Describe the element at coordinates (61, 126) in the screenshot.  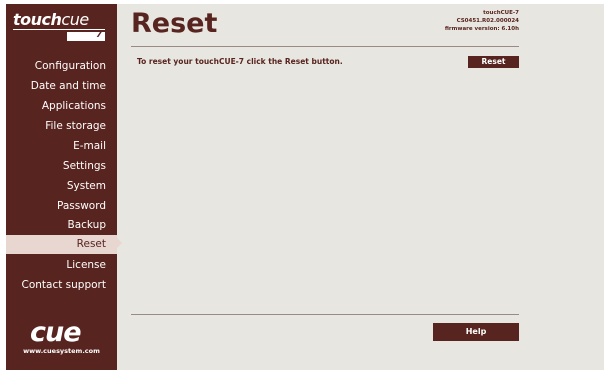
I see `sidebar-item-file-storage: File storage` at that location.